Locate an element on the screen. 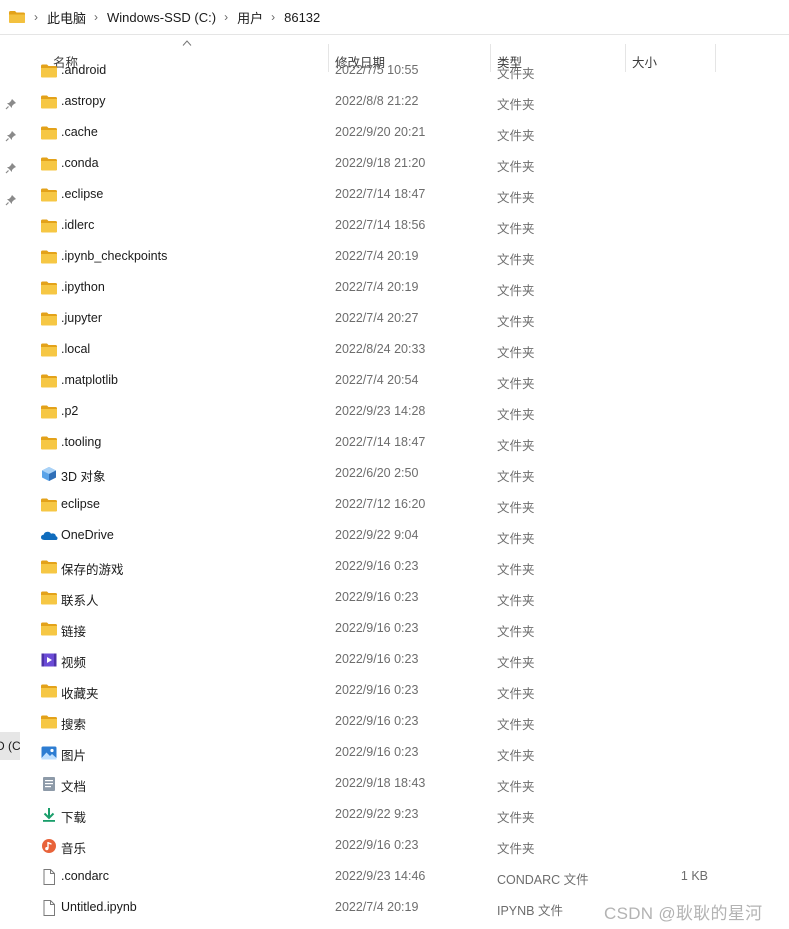 The image size is (789, 929). file-row: .local 2022/8/24 20:33 文件夹 is located at coordinates (405, 350).